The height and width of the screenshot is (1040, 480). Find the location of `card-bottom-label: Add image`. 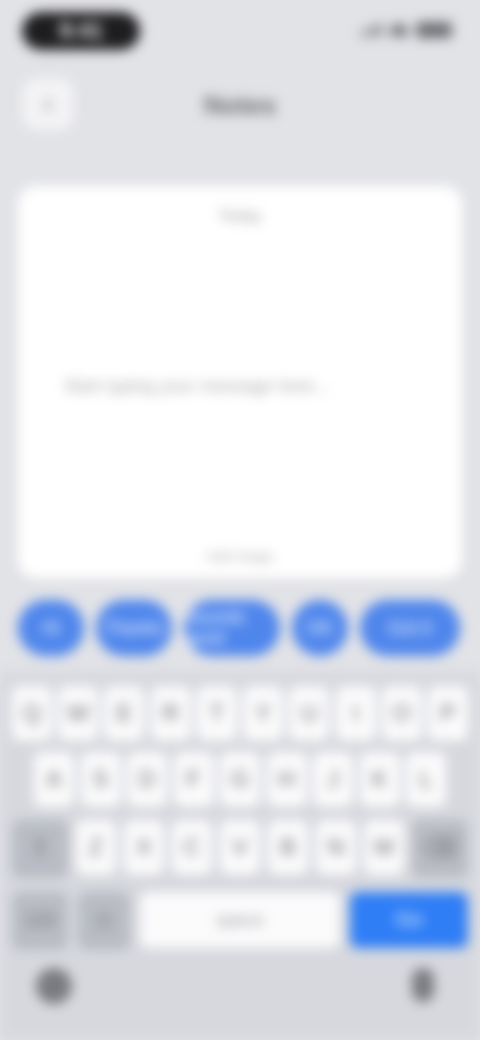

card-bottom-label: Add image is located at coordinates (240, 556).